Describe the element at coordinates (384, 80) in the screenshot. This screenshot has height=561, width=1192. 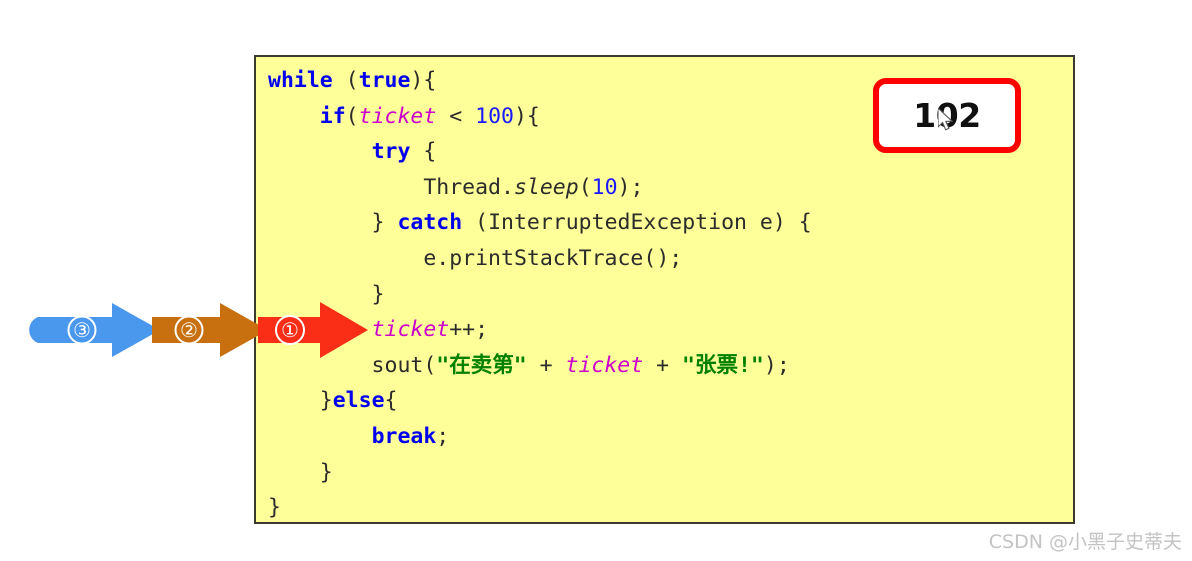
I see `code-token: true` at that location.